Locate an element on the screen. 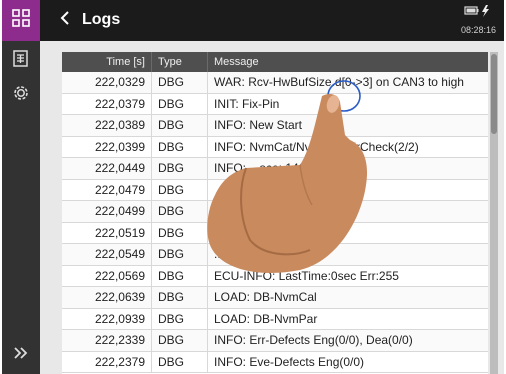 This screenshot has width=506, height=374. table-row: 222,0389 DBG INFO: New Start is located at coordinates (275, 126).